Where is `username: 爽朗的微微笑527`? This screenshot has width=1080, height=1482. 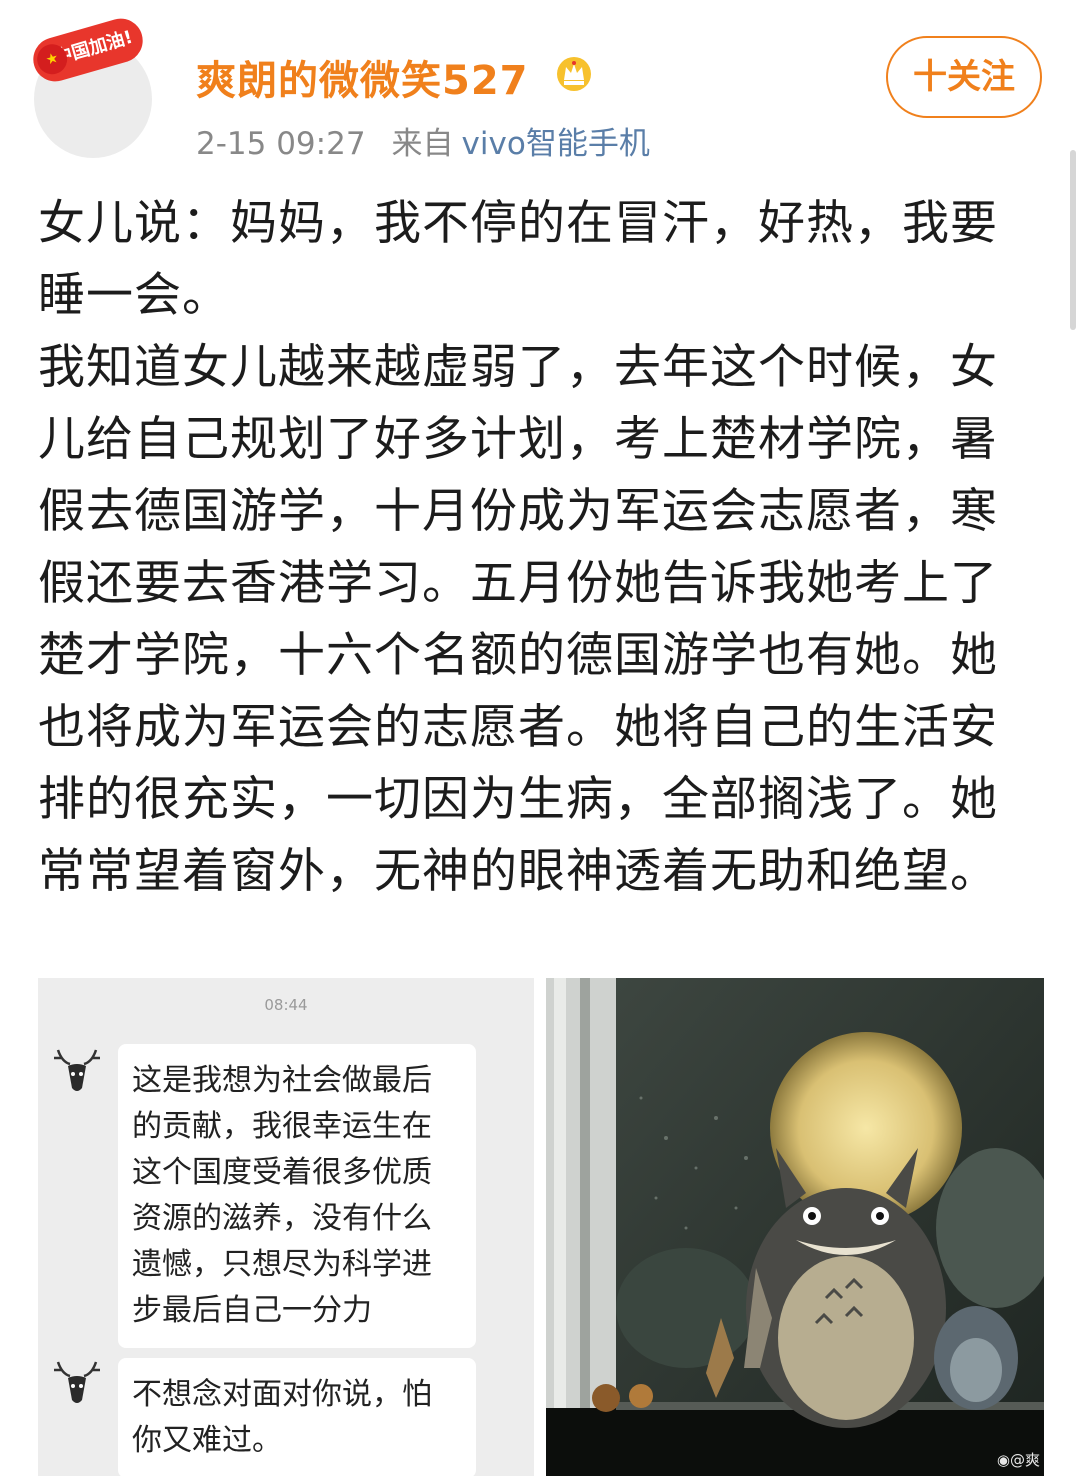
username: 爽朗的微微笑527 is located at coordinates (362, 77).